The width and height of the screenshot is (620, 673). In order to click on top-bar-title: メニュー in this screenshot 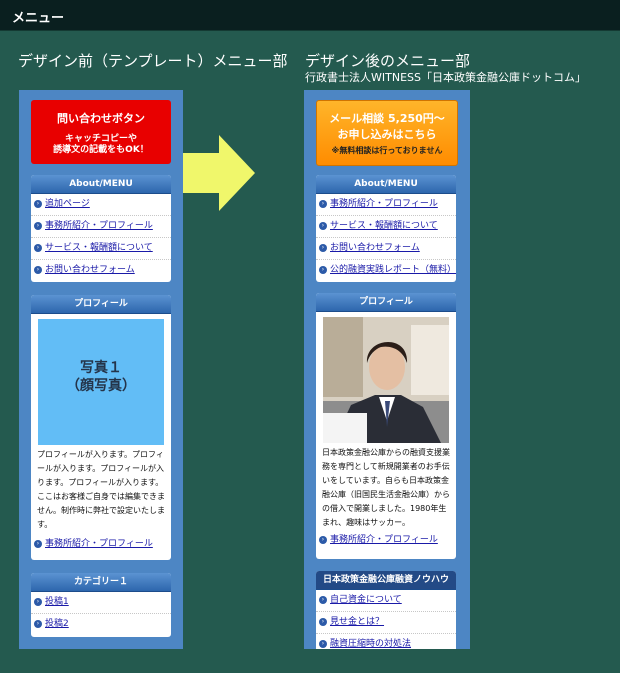, I will do `click(38, 18)`.